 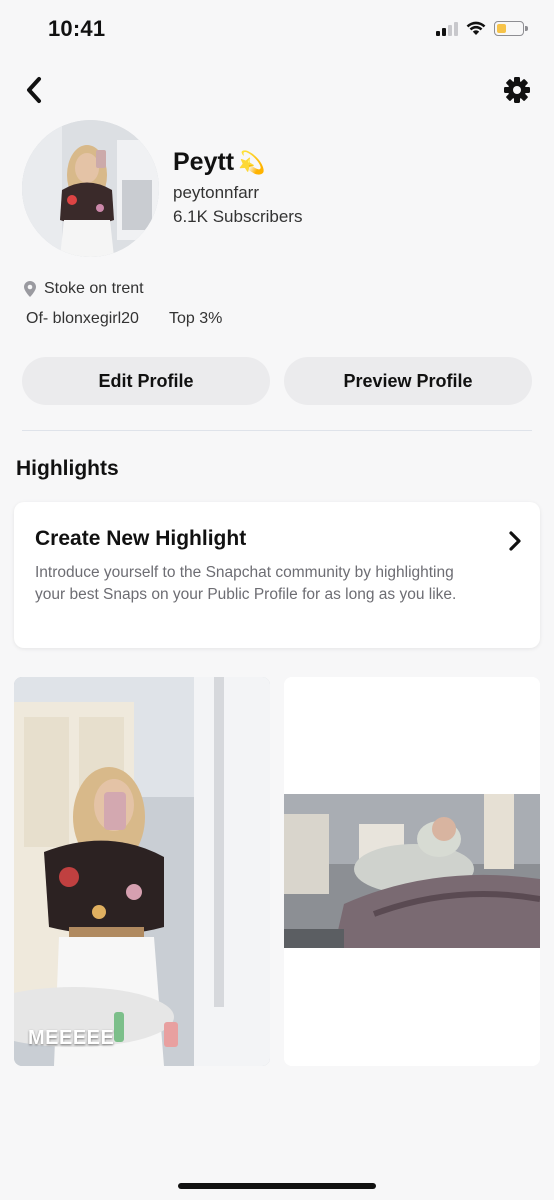 What do you see at coordinates (515, 541) in the screenshot?
I see `chevron-right-icon` at bounding box center [515, 541].